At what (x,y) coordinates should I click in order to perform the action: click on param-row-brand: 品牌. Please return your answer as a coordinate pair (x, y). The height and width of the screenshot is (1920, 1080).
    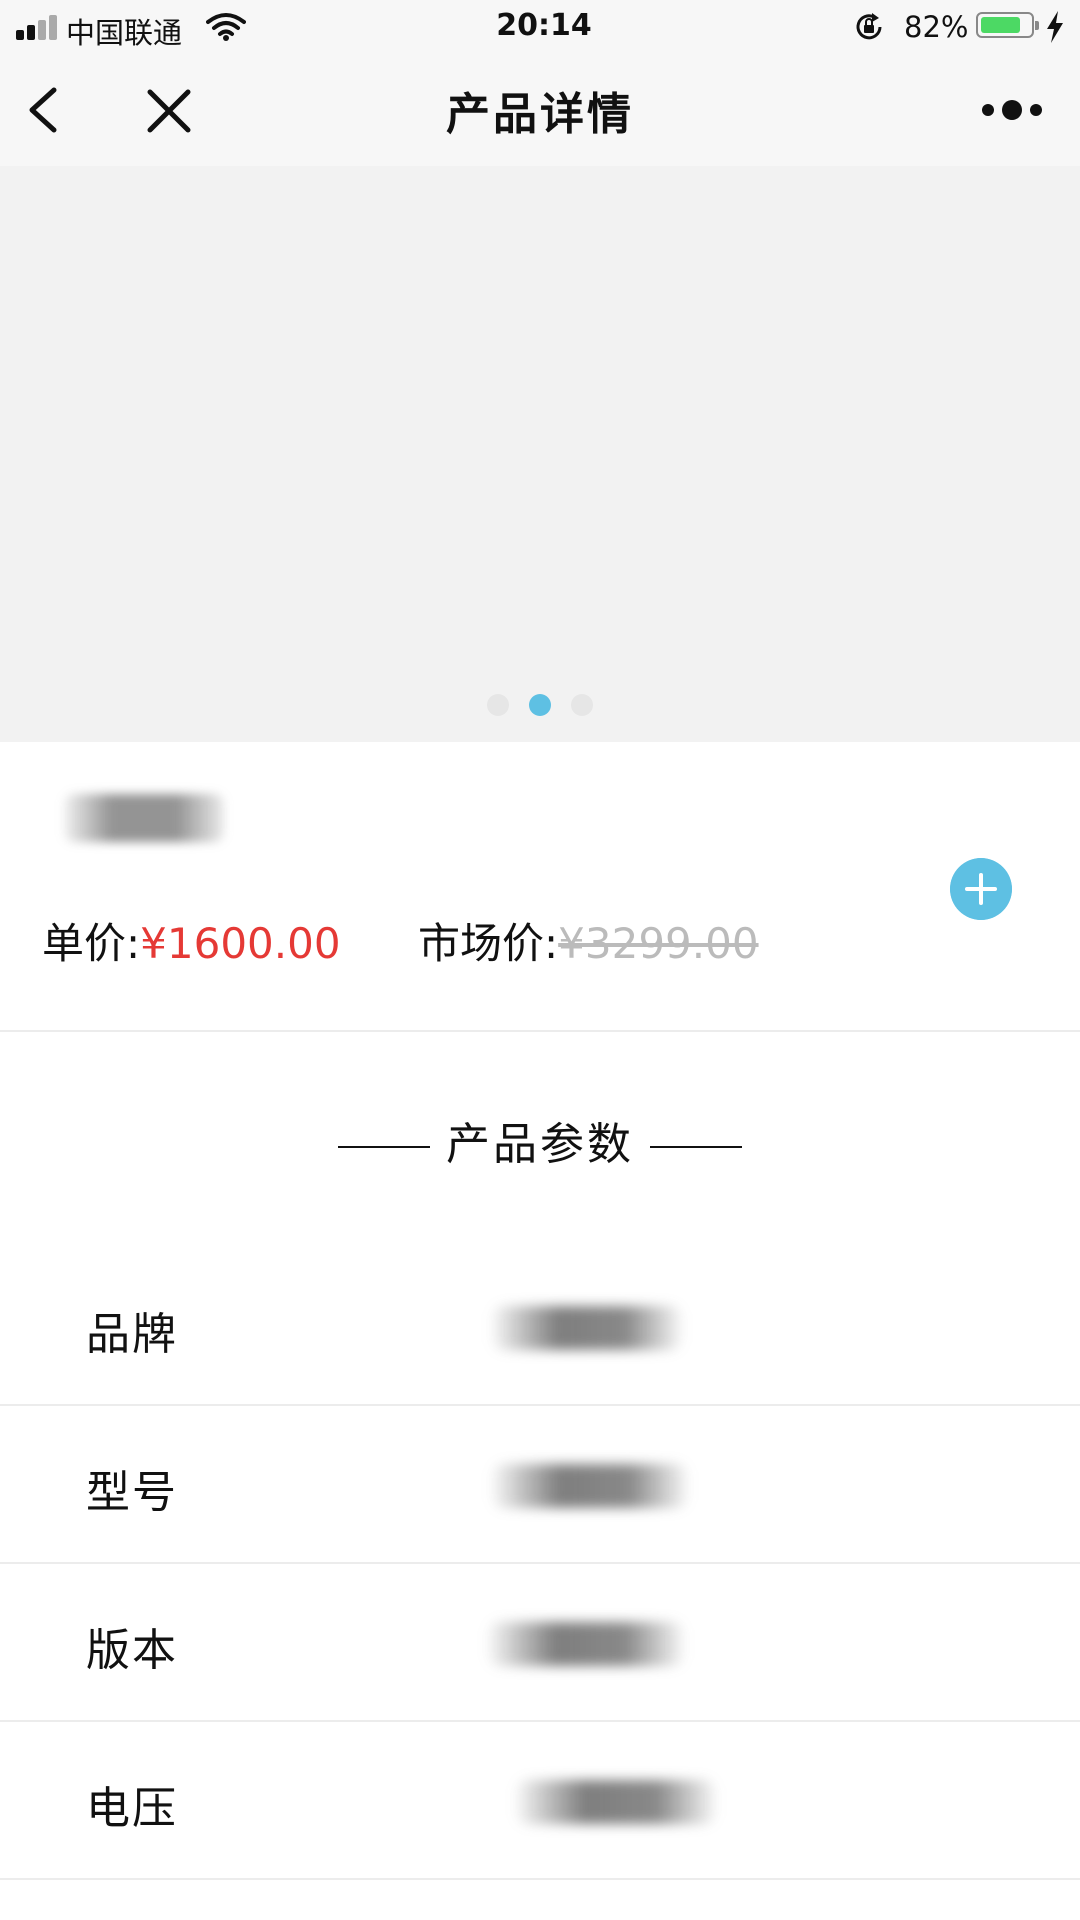
    Looking at the image, I should click on (540, 1327).